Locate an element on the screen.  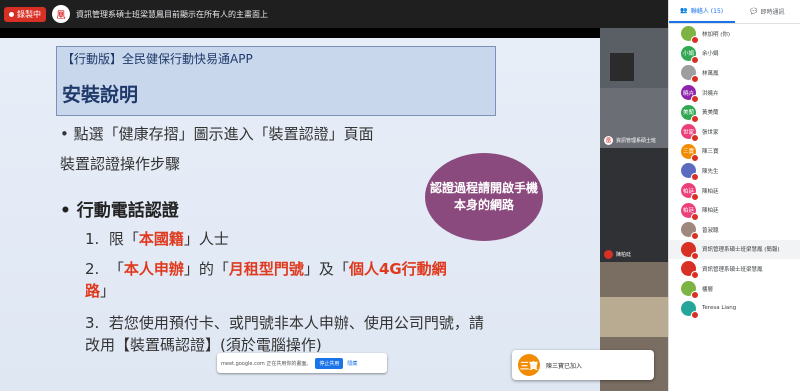
tile-name: 陳柏廷 is located at coordinates (624, 255).